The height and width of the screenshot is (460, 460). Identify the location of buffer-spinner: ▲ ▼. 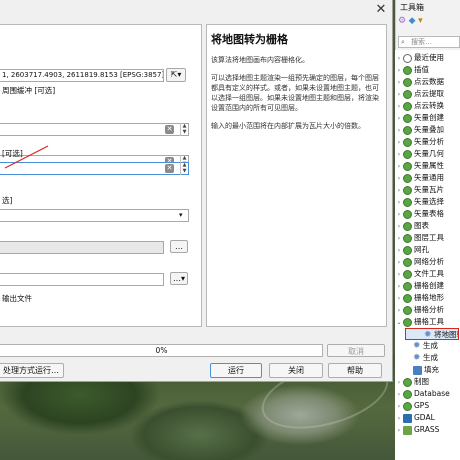
(184, 129).